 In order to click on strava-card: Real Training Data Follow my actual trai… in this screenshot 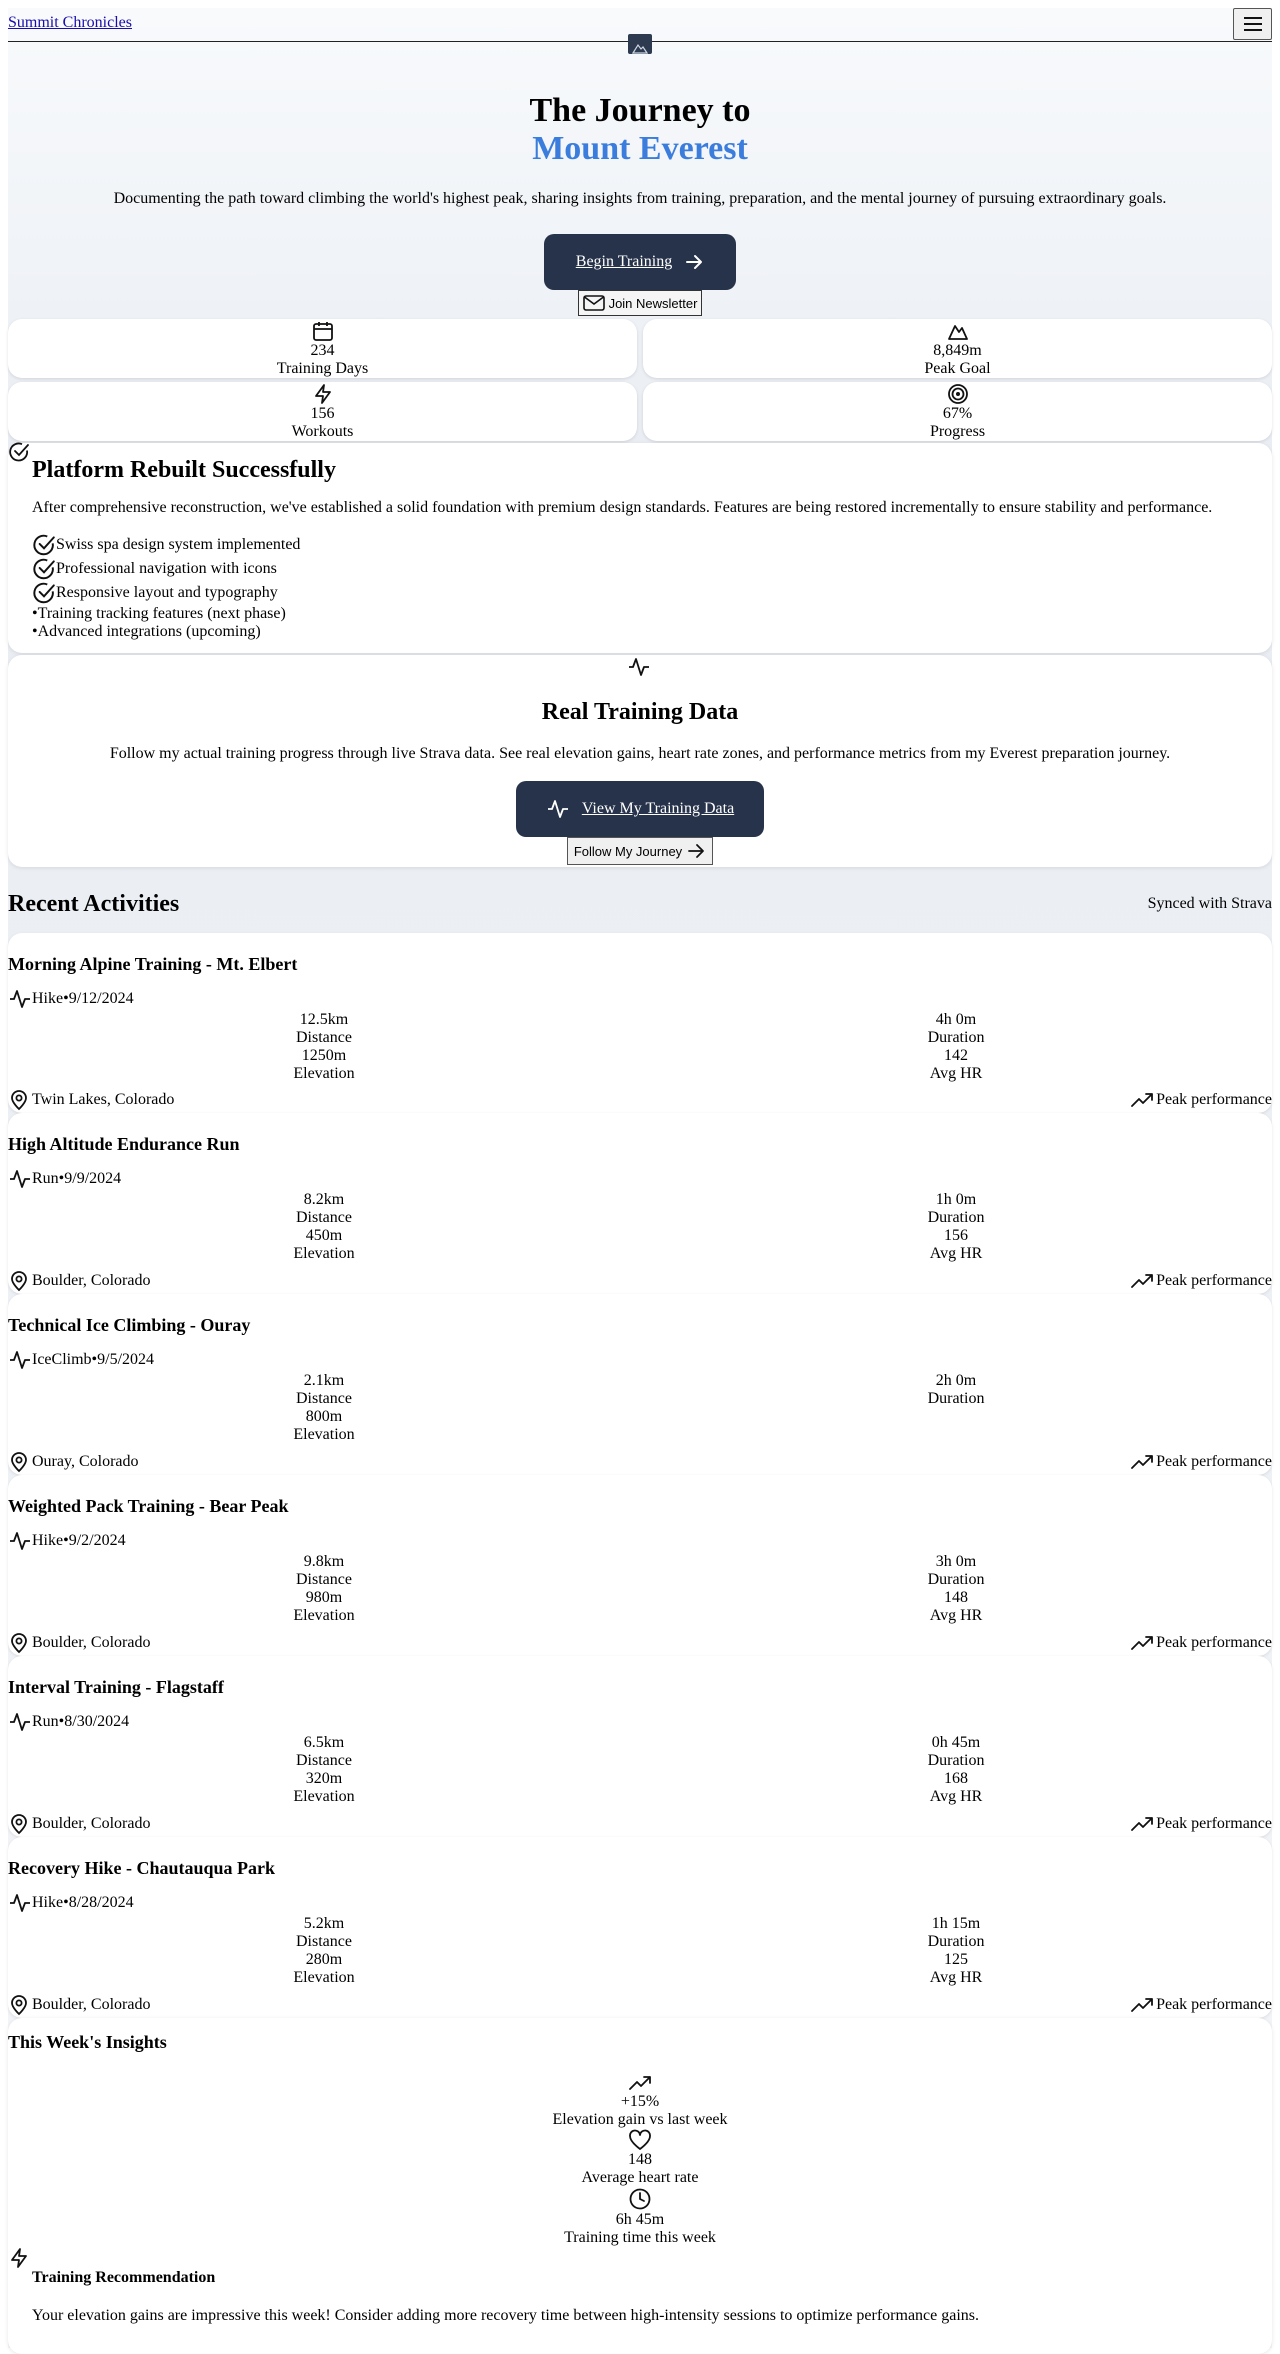, I will do `click(640, 761)`.